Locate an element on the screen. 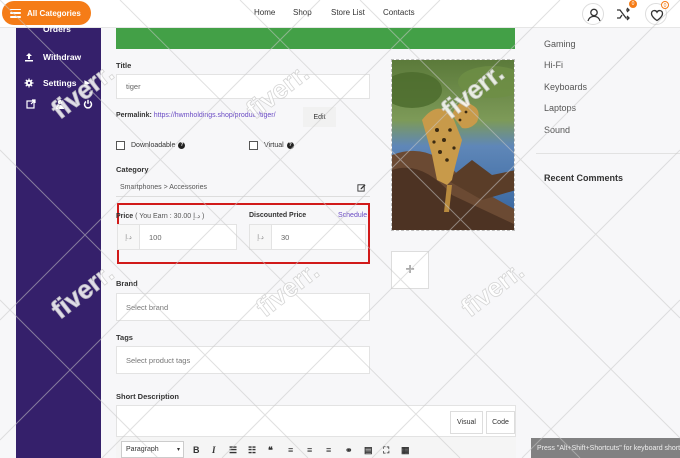  tab-visual: Visual is located at coordinates (466, 422).